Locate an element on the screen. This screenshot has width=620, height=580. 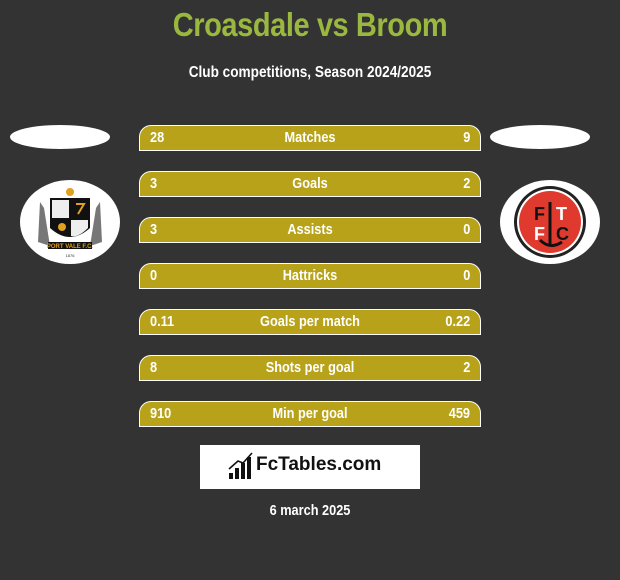
bar-chart-icon is located at coordinates (240, 465).